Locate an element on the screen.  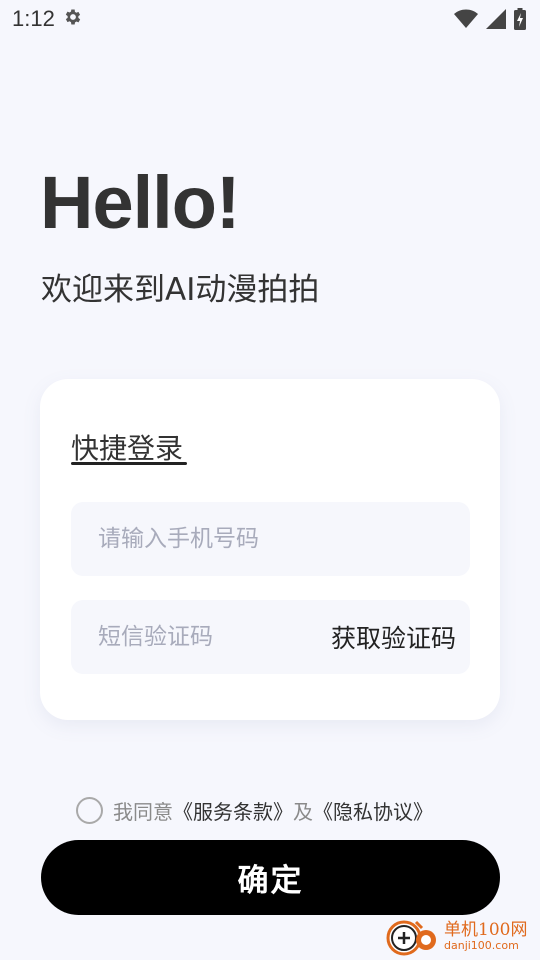
status-left: 1:12 is located at coordinates (47, 19).